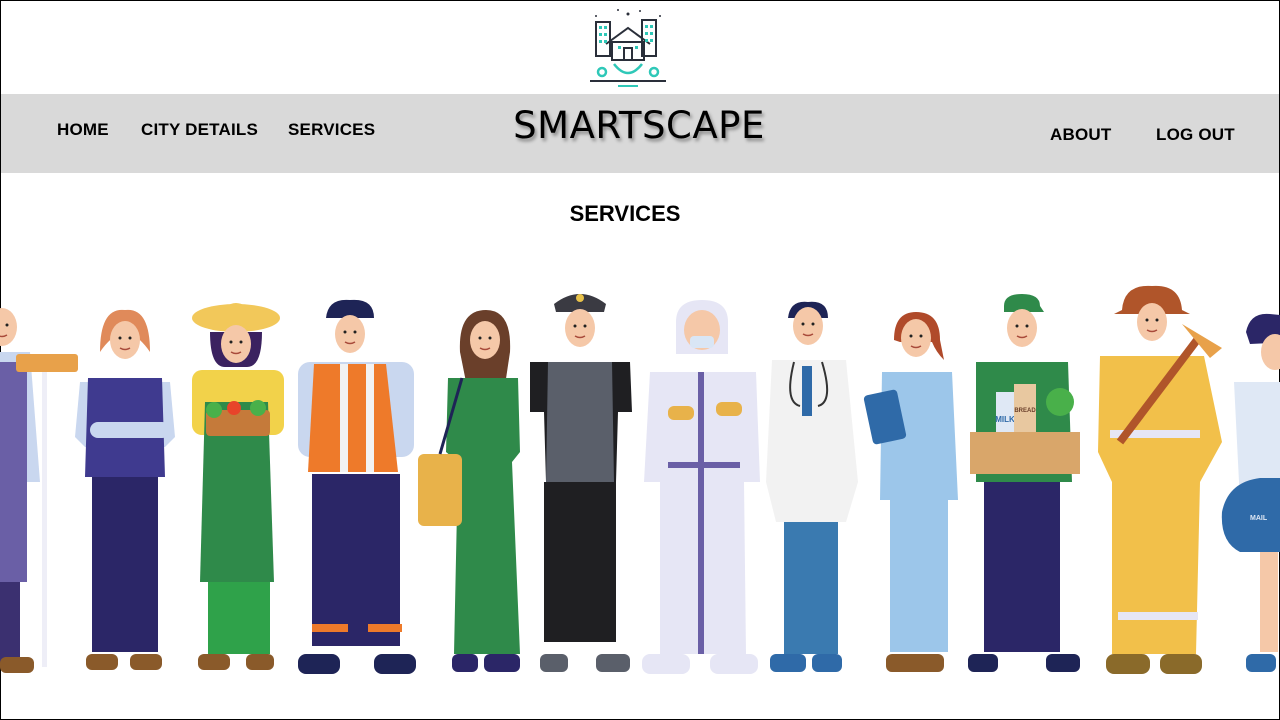 The height and width of the screenshot is (720, 1280). What do you see at coordinates (625, 213) in the screenshot?
I see `page-title: SERVICES` at bounding box center [625, 213].